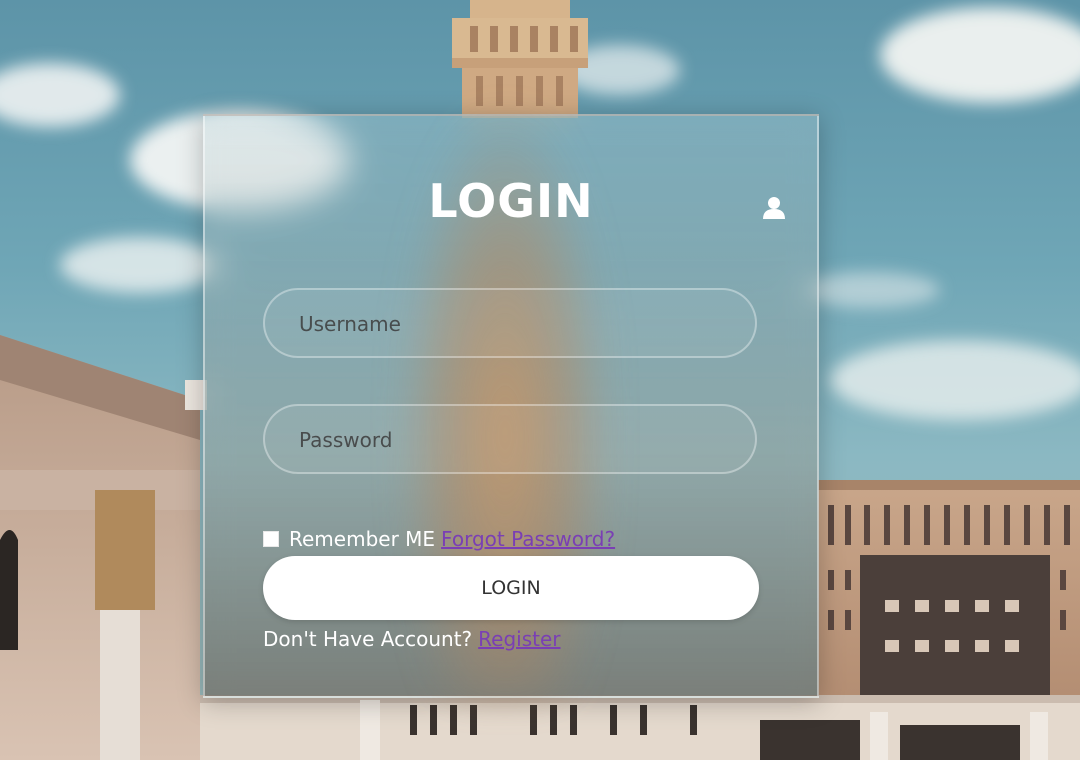 This screenshot has width=1080, height=760. I want to click on login-title: LOGIN, so click(511, 201).